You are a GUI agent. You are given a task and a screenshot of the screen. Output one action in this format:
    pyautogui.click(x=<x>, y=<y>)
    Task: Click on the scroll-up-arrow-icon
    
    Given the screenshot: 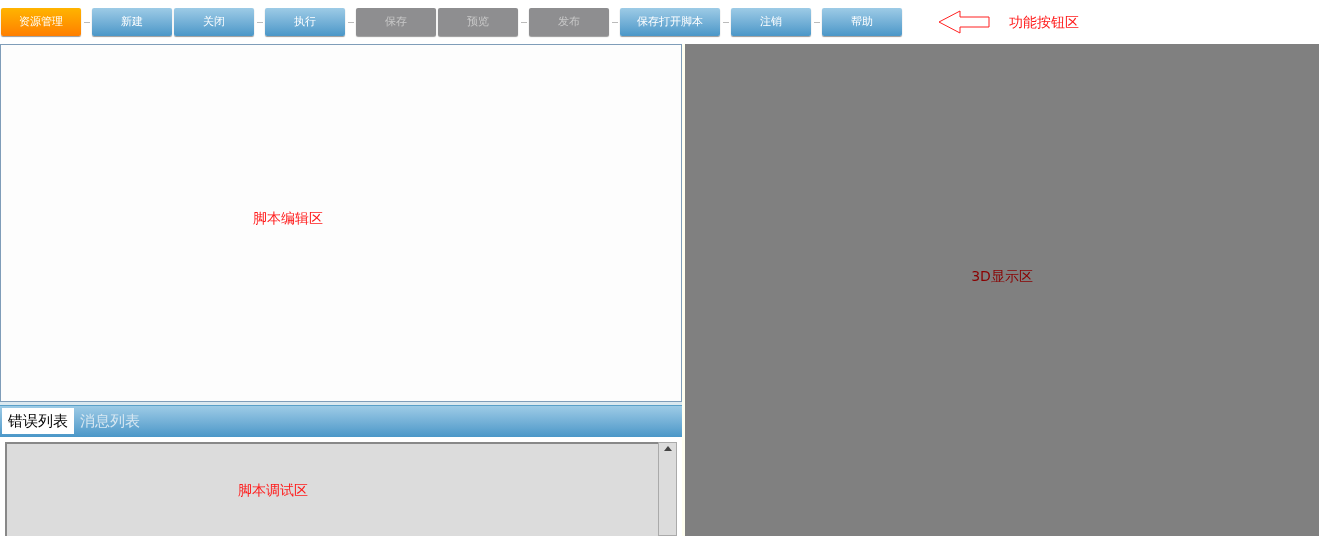 What is the action you would take?
    pyautogui.click(x=667, y=448)
    